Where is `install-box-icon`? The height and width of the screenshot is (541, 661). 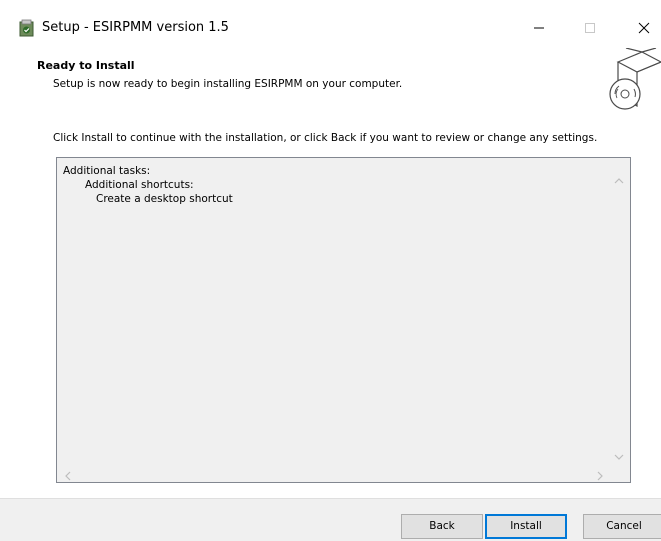 install-box-icon is located at coordinates (632, 80).